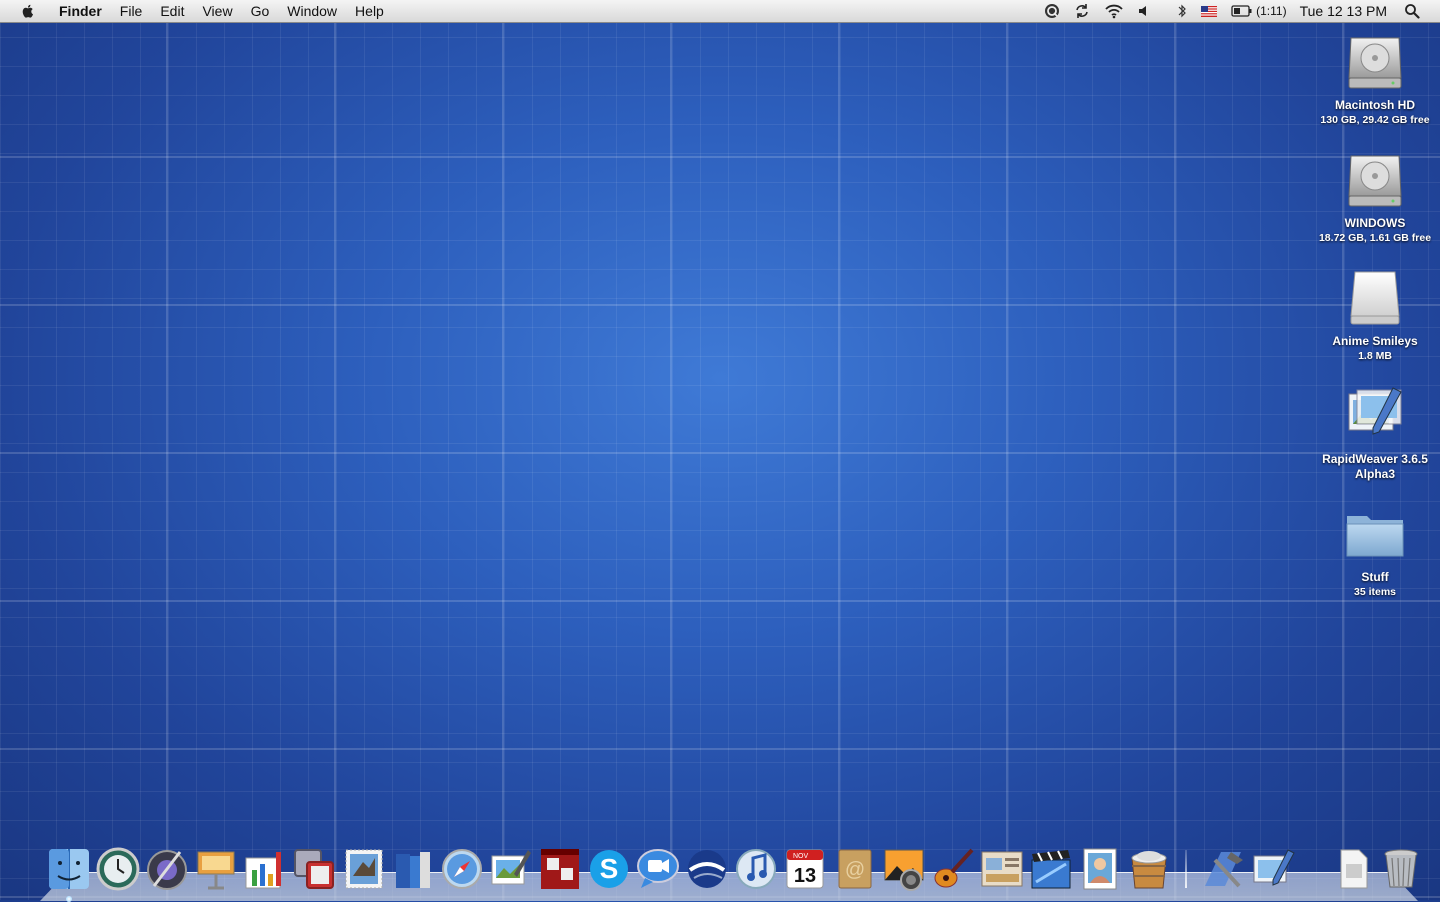  I want to click on ical-icon: NOV 13, so click(805, 869).